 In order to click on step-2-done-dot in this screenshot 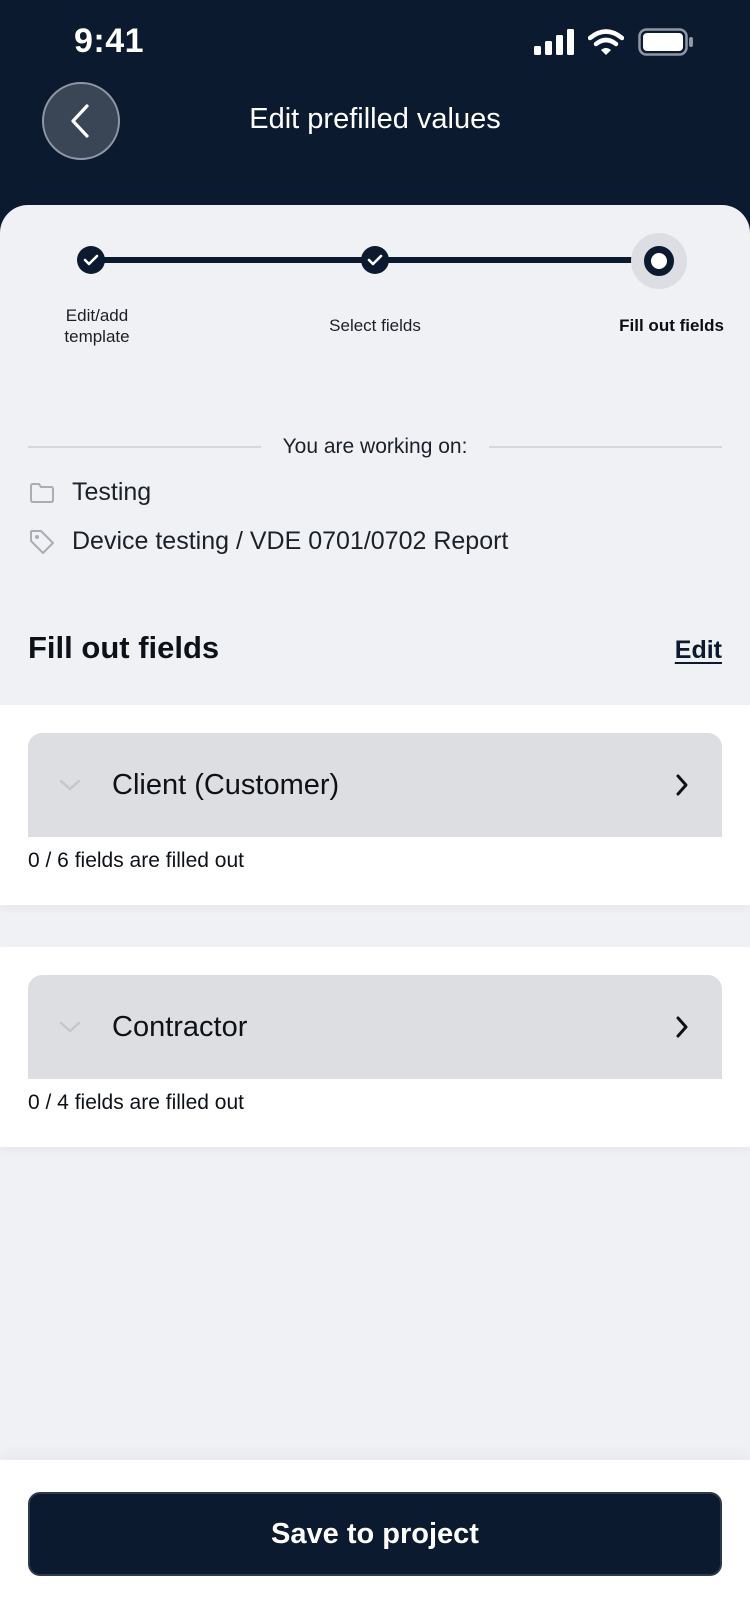, I will do `click(375, 260)`.